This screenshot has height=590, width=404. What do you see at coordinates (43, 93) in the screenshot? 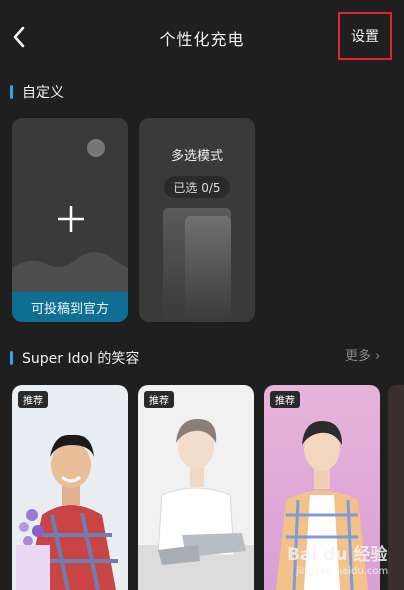
I see `custom-section-label: 自定义` at bounding box center [43, 93].